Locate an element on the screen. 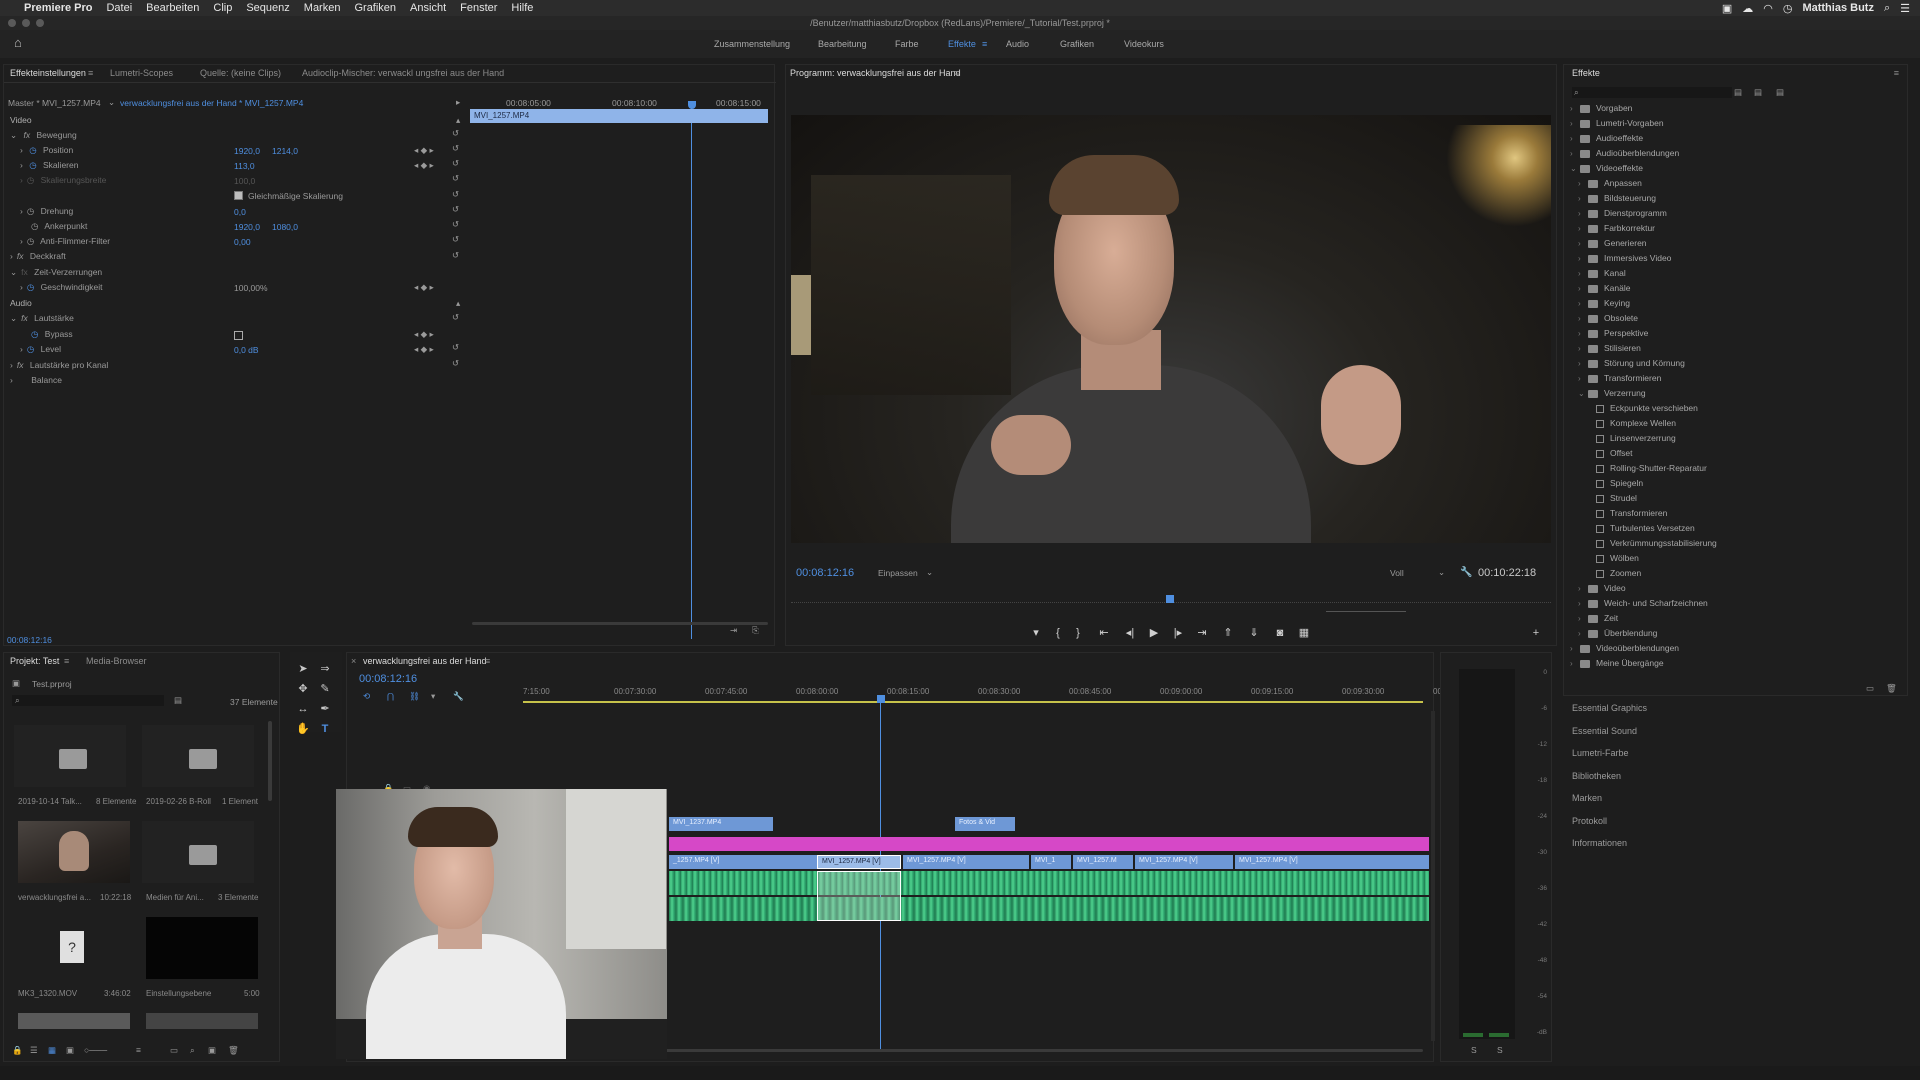 Image resolution: width=1920 pixels, height=1080 pixels. play-icon: ▸ is located at coordinates (458, 102).